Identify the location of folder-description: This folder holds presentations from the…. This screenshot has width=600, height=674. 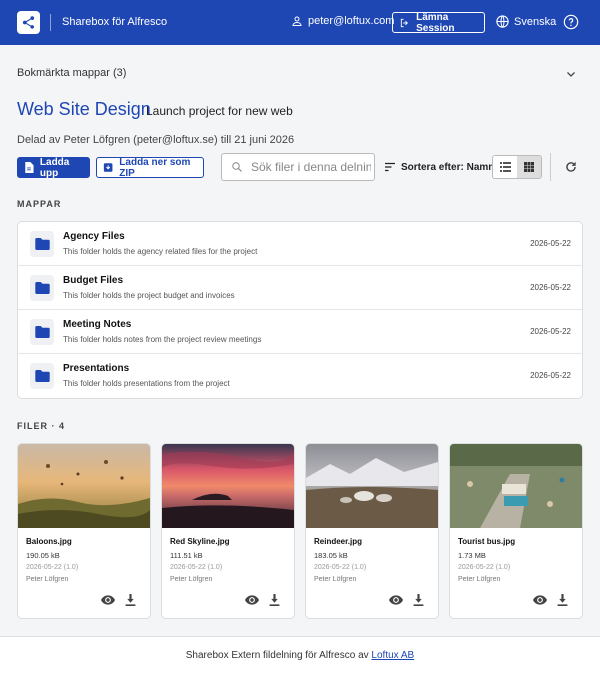
(146, 383).